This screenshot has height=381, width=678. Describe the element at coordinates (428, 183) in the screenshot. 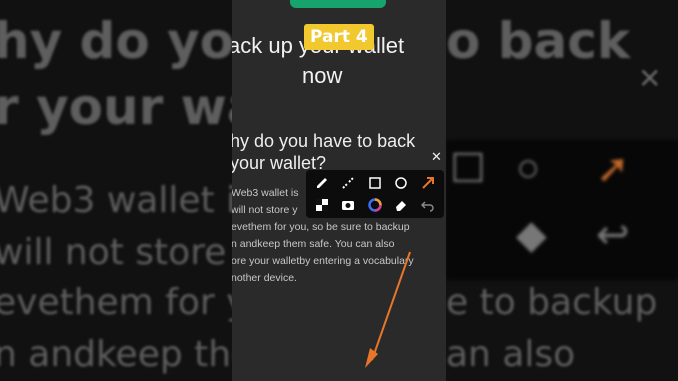

I see `arrow-icon` at that location.